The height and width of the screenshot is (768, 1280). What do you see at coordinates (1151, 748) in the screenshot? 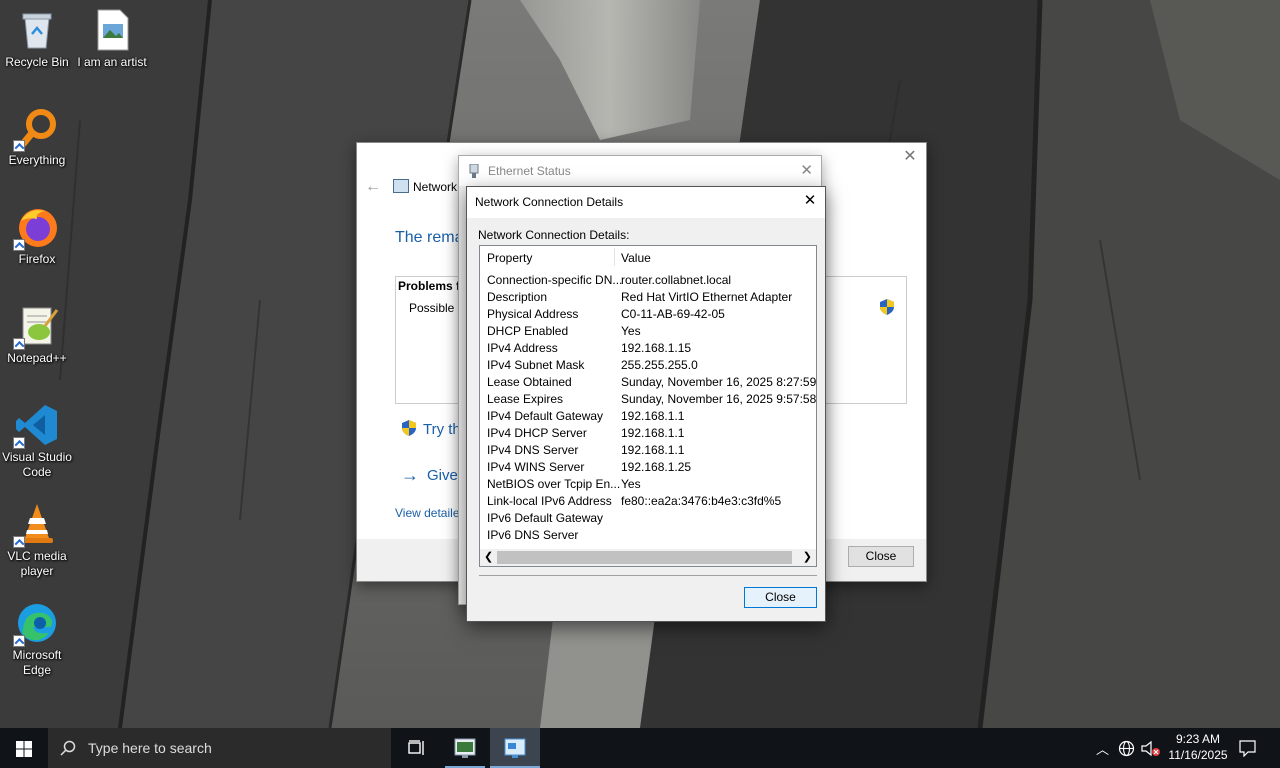
I see `volume-muted-icon` at bounding box center [1151, 748].